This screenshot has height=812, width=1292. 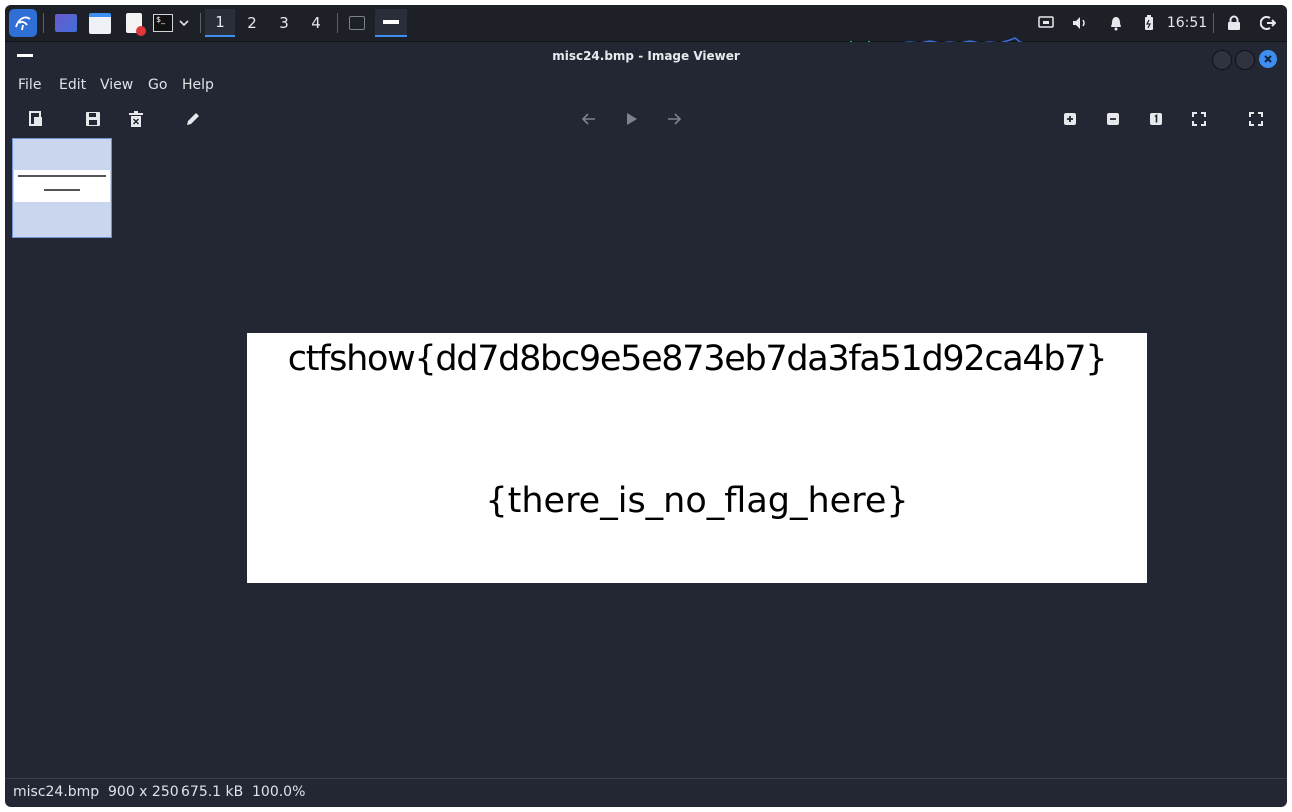 I want to click on status-bar: misc24.bmp 900 x 250 675.1 kB 100.0%, so click(x=646, y=792).